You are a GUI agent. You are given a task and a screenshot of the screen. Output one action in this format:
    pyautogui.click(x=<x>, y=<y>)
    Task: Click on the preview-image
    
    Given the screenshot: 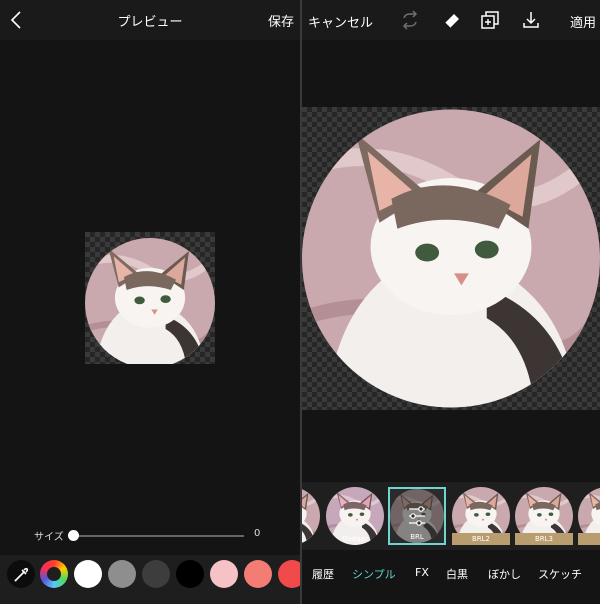 What is the action you would take?
    pyautogui.click(x=150, y=298)
    